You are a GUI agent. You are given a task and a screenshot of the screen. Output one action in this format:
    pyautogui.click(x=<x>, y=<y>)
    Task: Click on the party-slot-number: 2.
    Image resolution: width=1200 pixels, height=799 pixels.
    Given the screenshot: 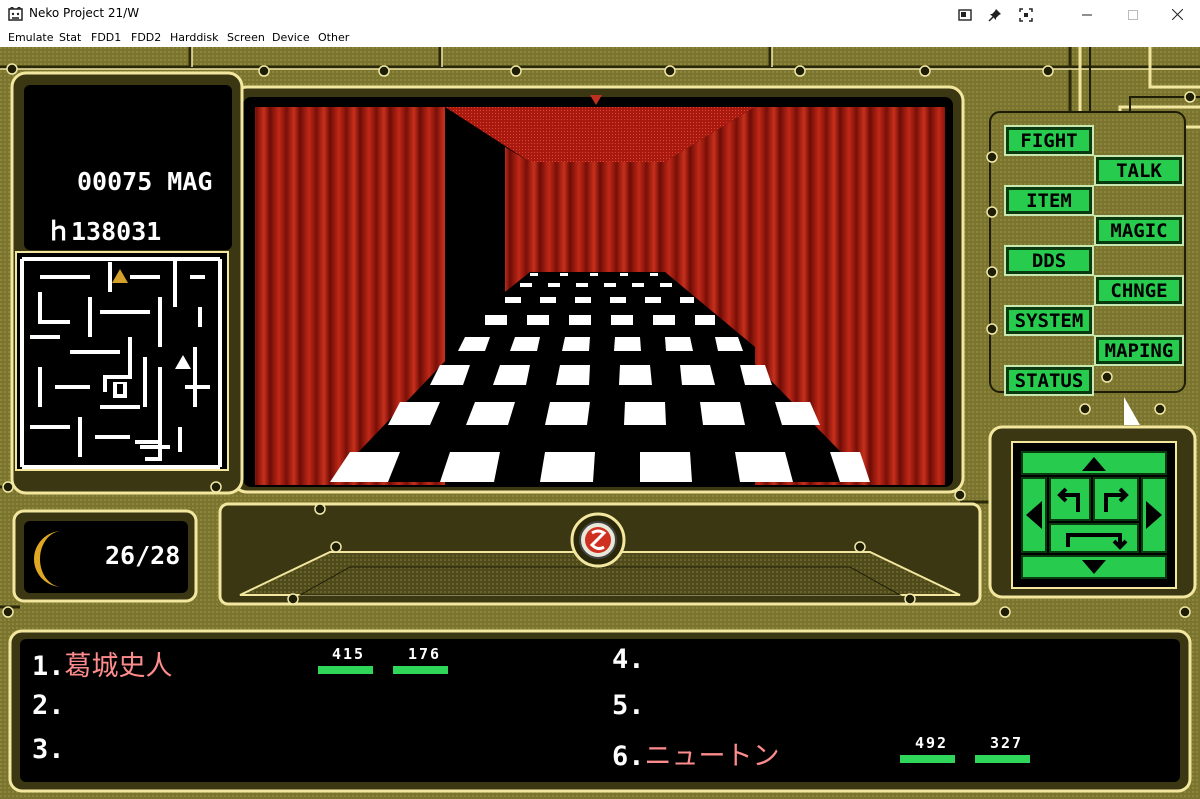 What is the action you would take?
    pyautogui.click(x=48, y=705)
    